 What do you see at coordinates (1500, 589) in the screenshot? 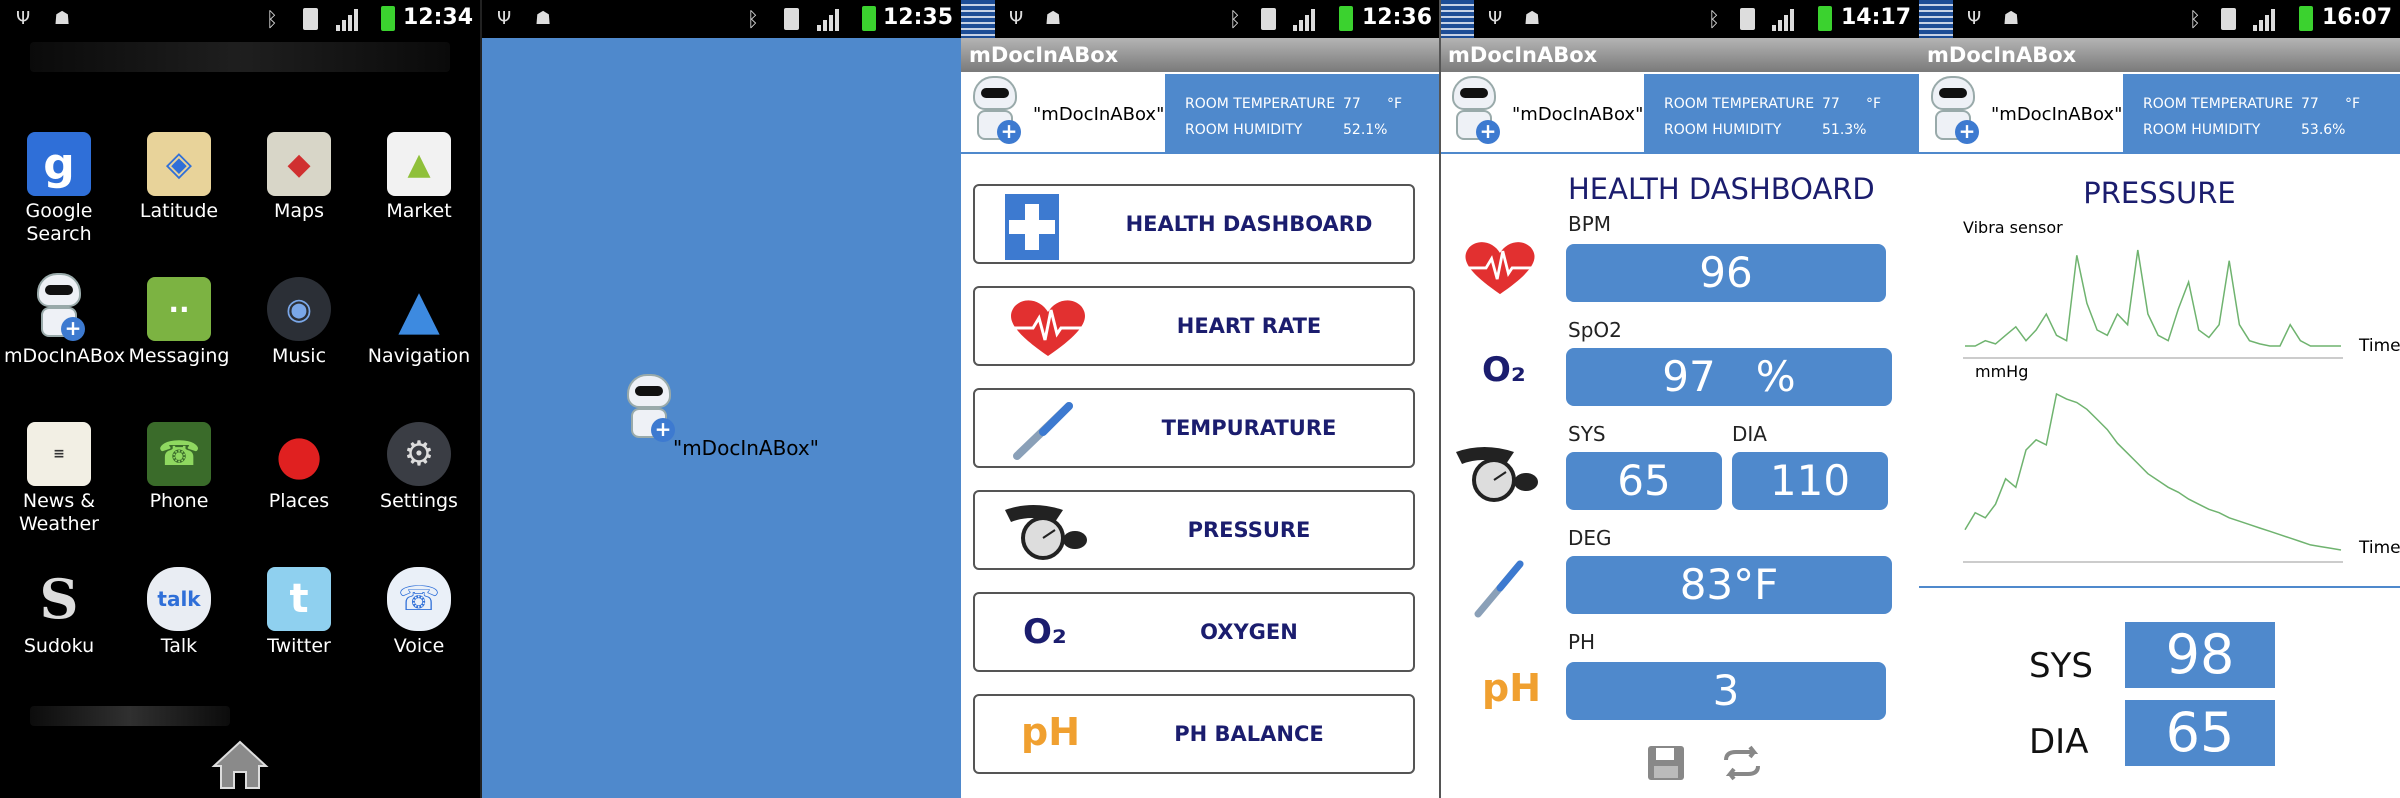
I see `thermometer-icon` at bounding box center [1500, 589].